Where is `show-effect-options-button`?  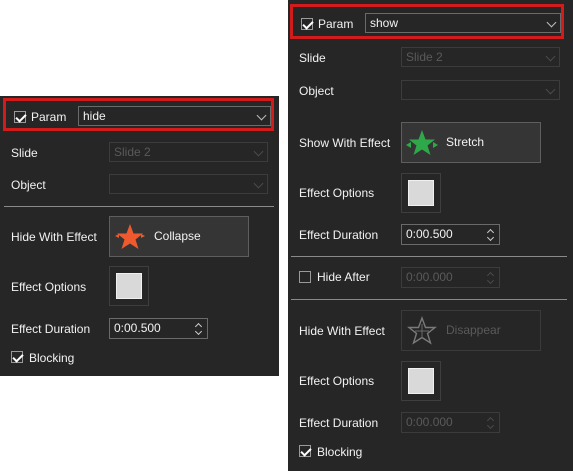 show-effect-options-button is located at coordinates (421, 193).